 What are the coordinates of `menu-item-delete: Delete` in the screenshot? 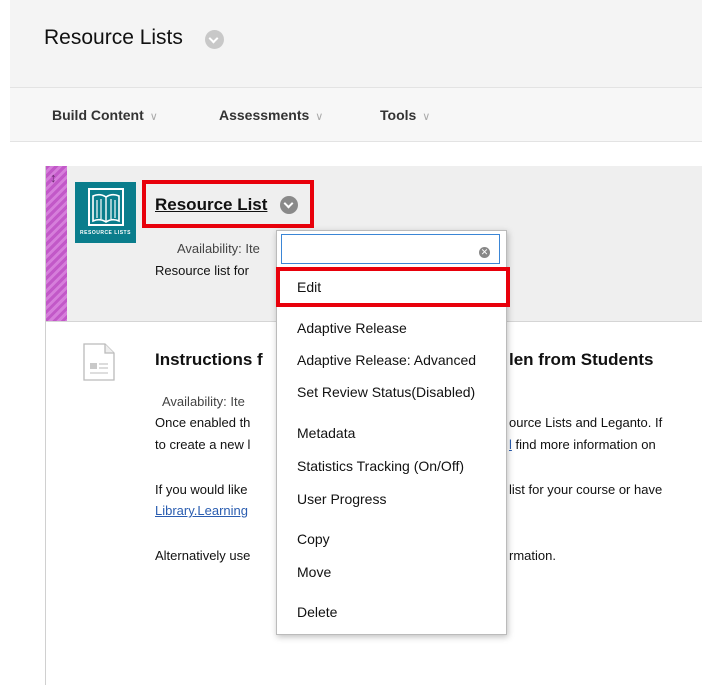 It's located at (317, 612).